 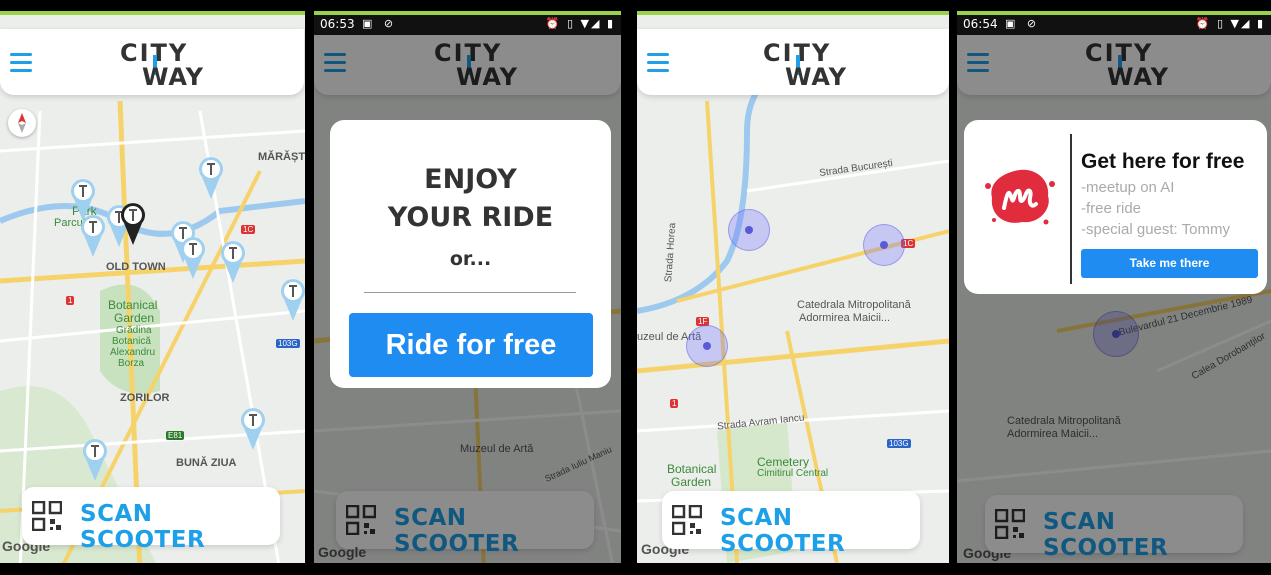 What do you see at coordinates (133, 352) in the screenshot?
I see `map-label-alexandru: Alexandru` at bounding box center [133, 352].